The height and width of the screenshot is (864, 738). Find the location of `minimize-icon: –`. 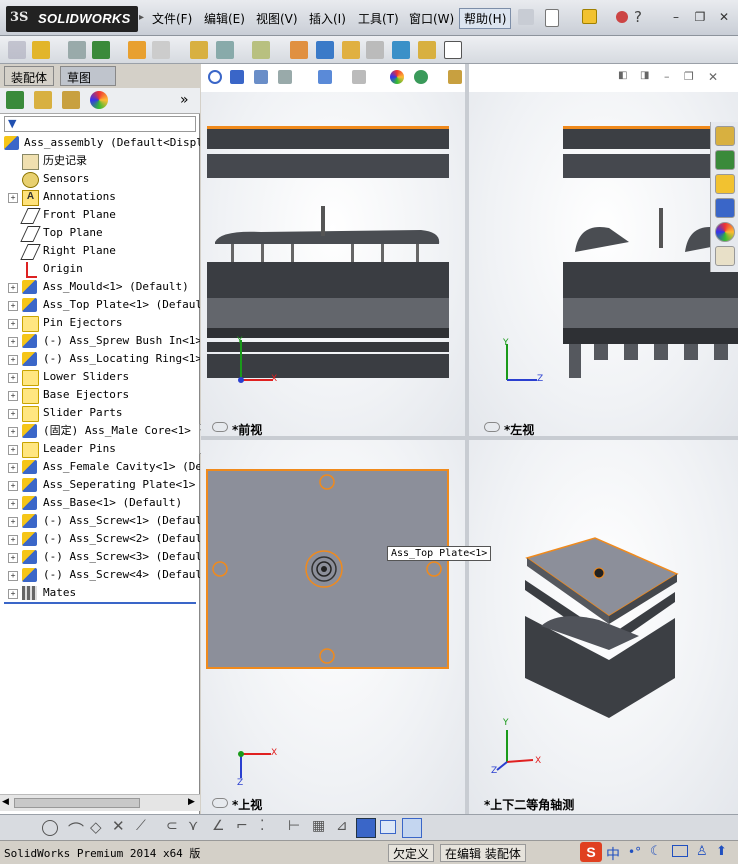

minimize-icon: – is located at coordinates (676, 17).